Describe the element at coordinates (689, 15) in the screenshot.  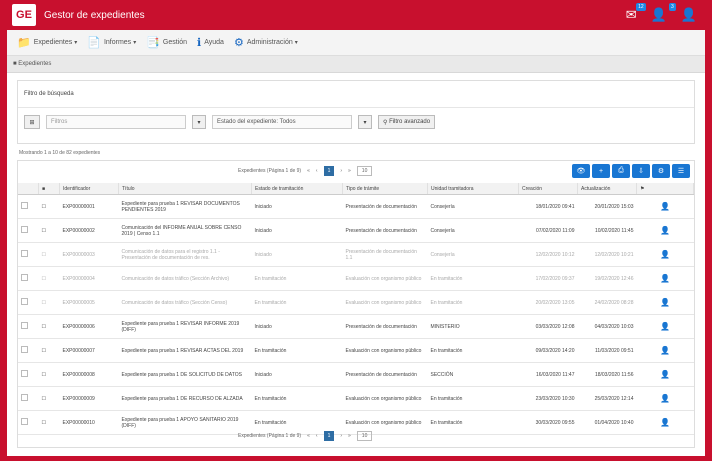
I see `account-icon: 👤` at that location.